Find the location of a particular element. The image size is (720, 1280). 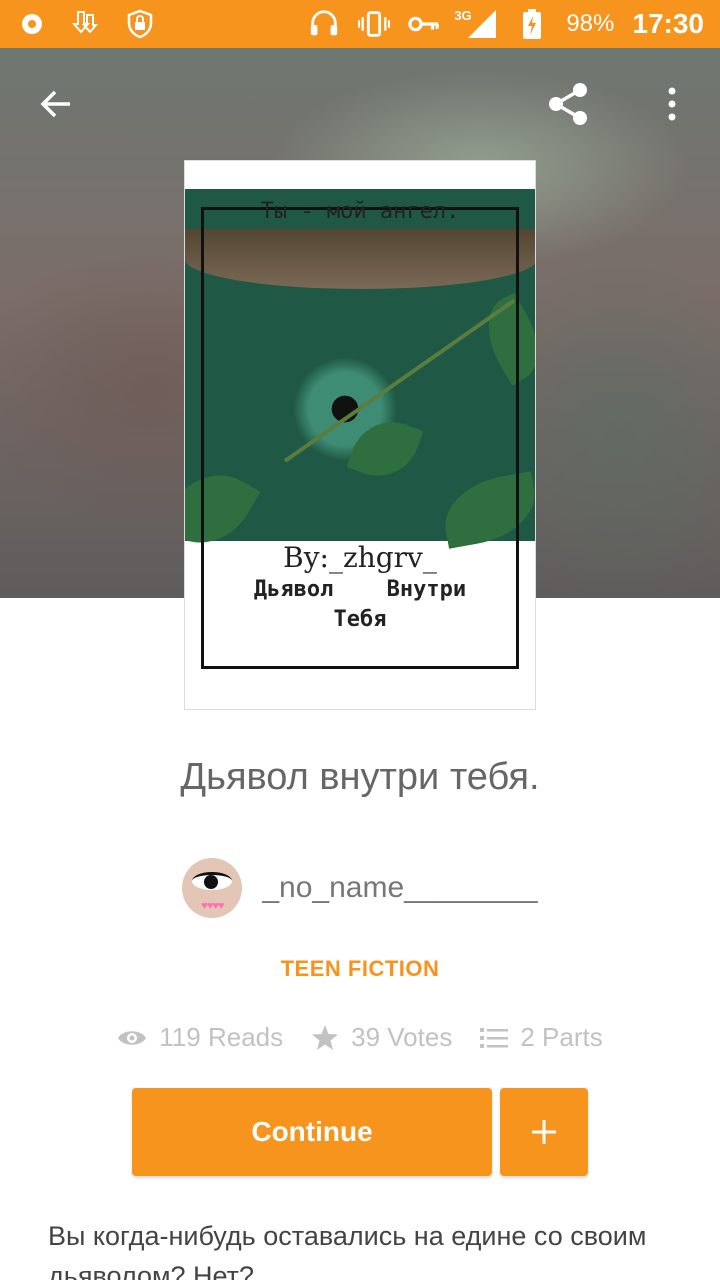

avatar: ♥♥♥♥ is located at coordinates (212, 888).